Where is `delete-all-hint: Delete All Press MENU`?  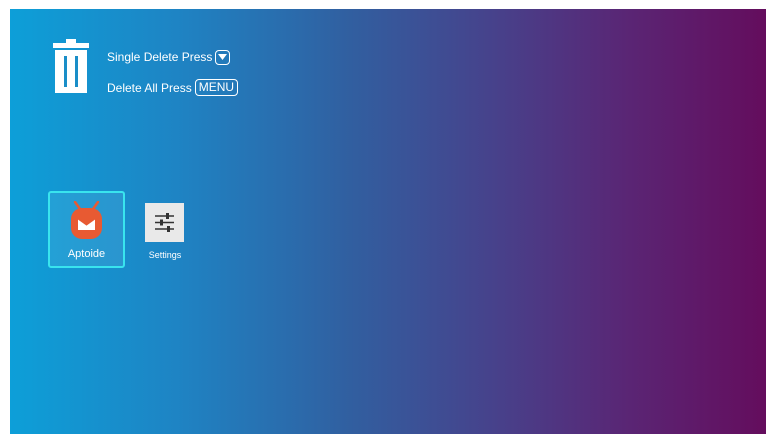 delete-all-hint: Delete All Press MENU is located at coordinates (173, 87).